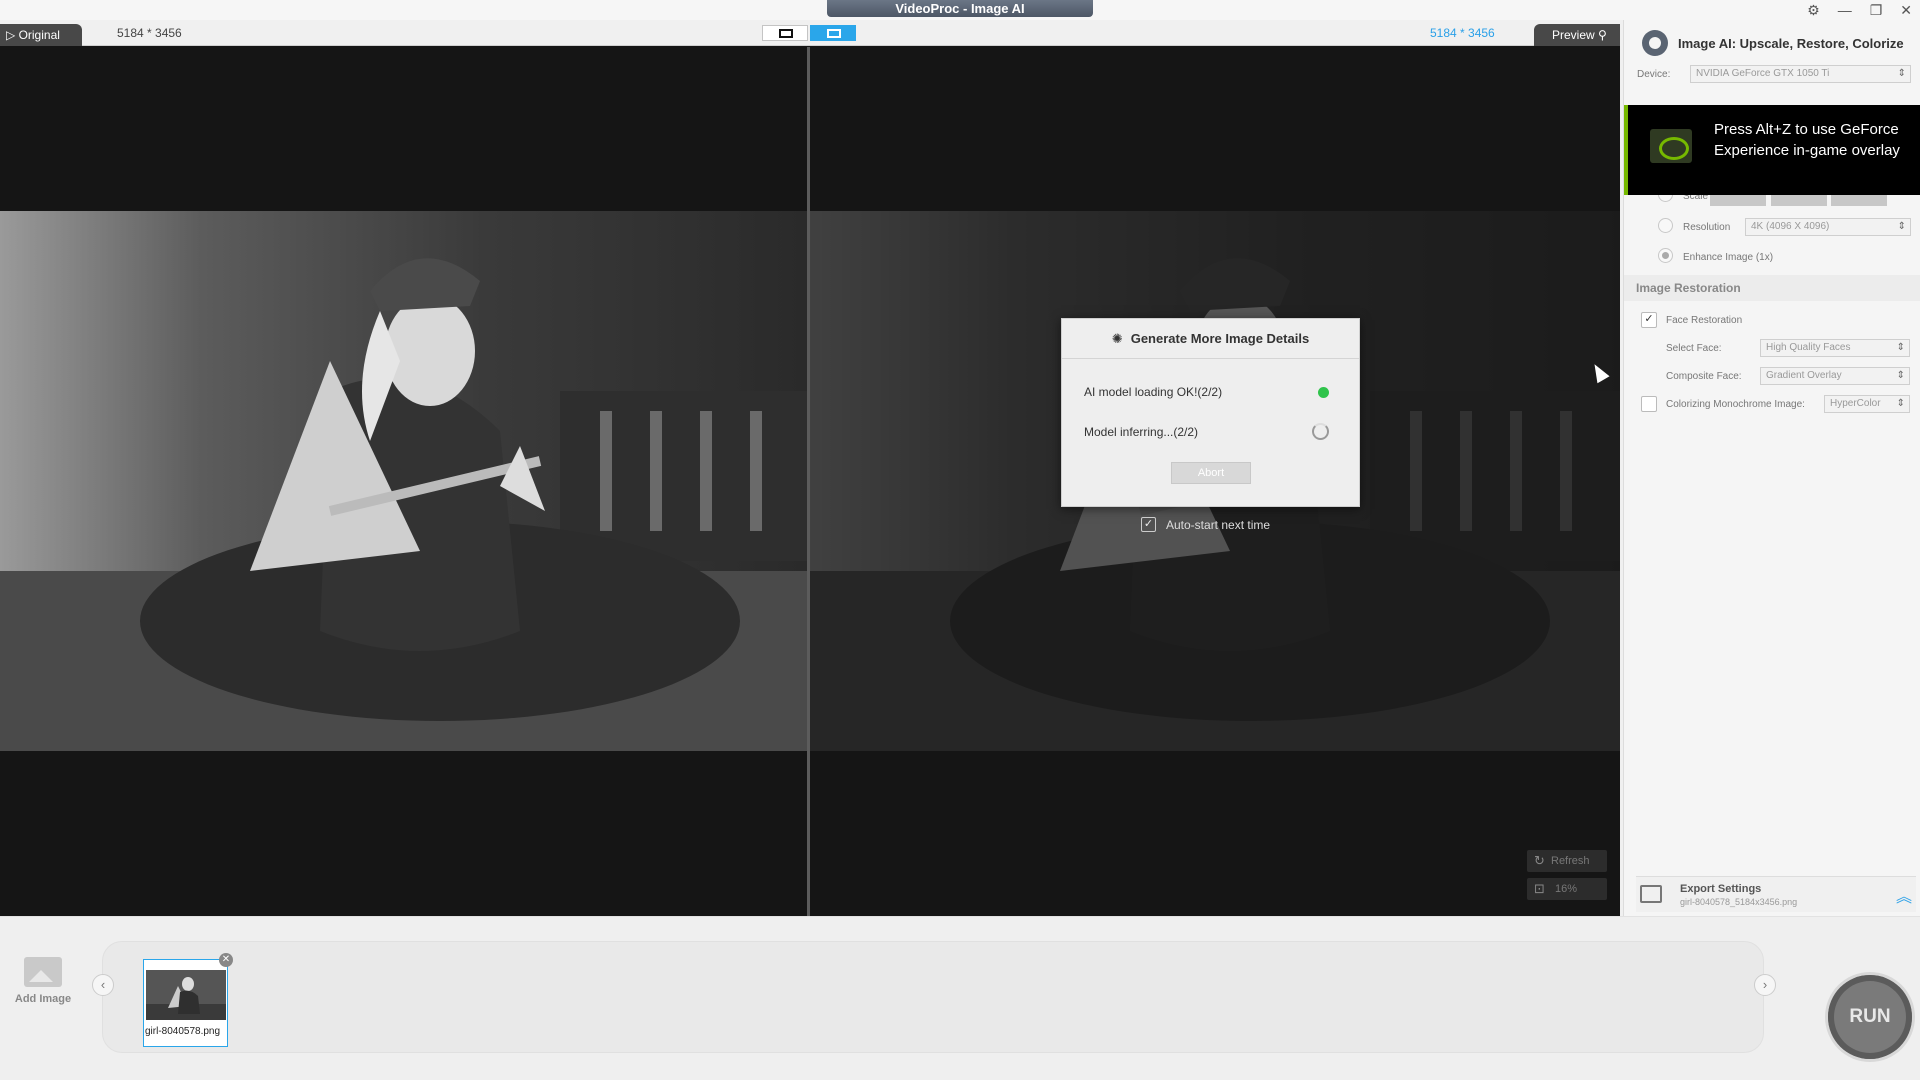 This screenshot has height=1080, width=1920. I want to click on close-icon: ✕, so click(1906, 10).